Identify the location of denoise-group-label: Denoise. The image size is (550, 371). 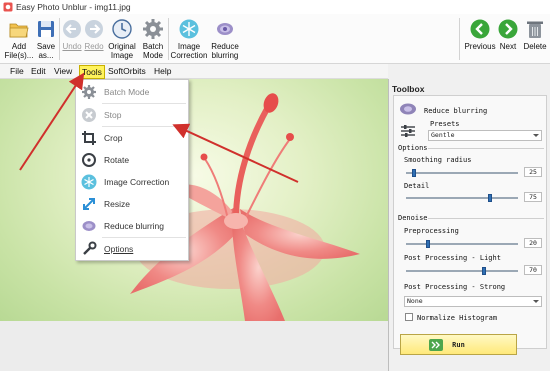
(413, 218).